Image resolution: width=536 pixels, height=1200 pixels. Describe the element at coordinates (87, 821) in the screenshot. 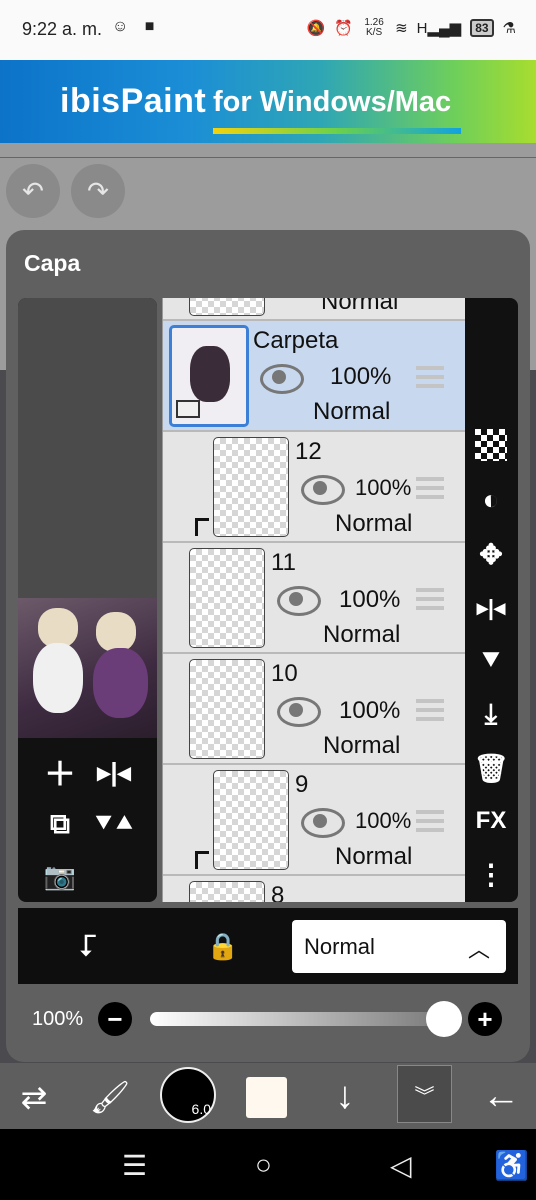

I see `layer-left-tools: ＋ ▸|◂ ⧉ ⯆⯅ 📷` at that location.